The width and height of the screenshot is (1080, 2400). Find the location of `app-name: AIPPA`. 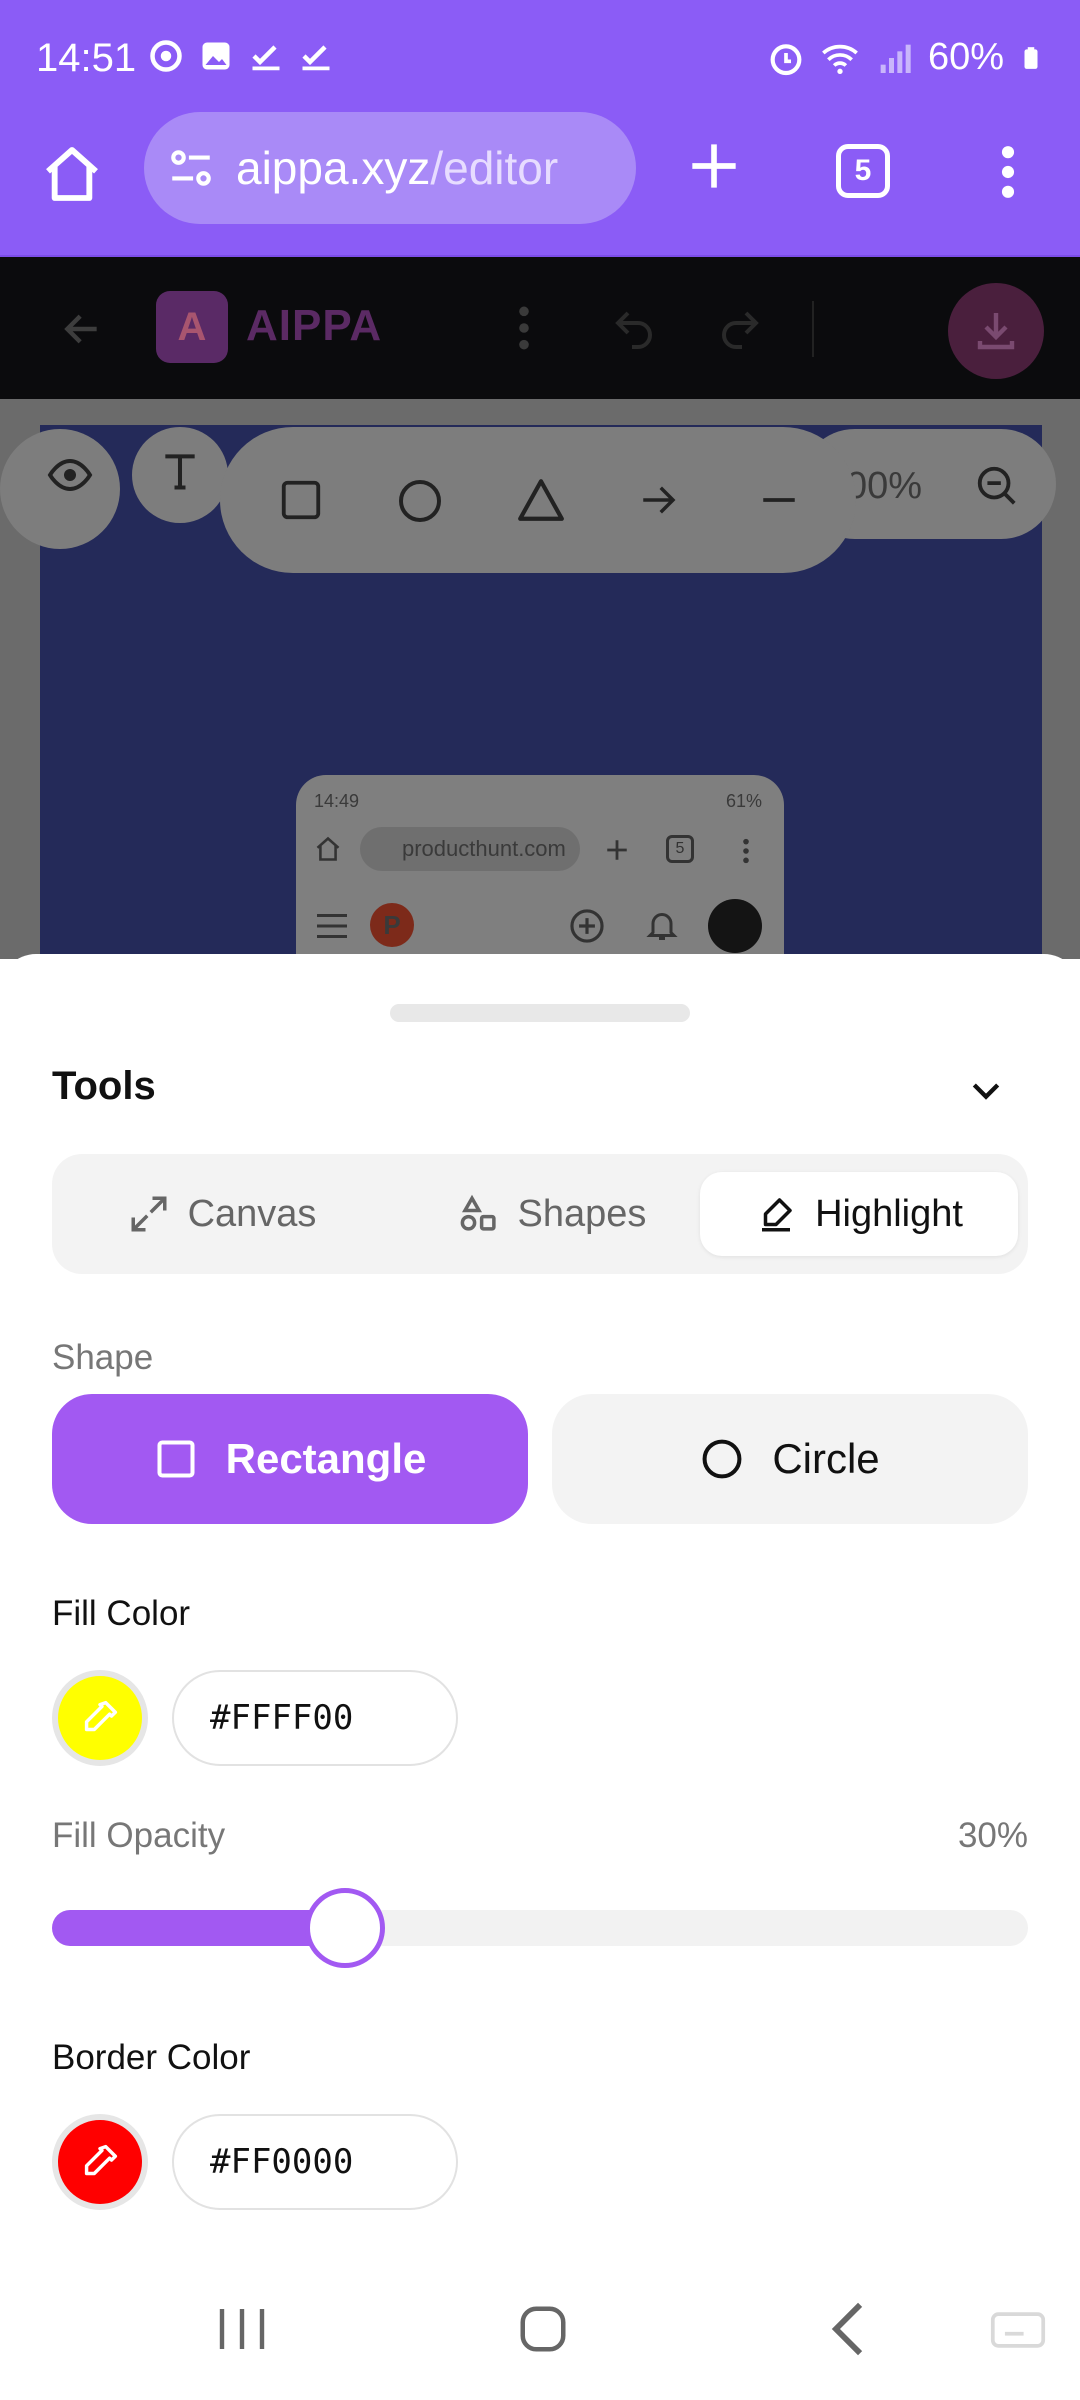

app-name: AIPPA is located at coordinates (314, 325).